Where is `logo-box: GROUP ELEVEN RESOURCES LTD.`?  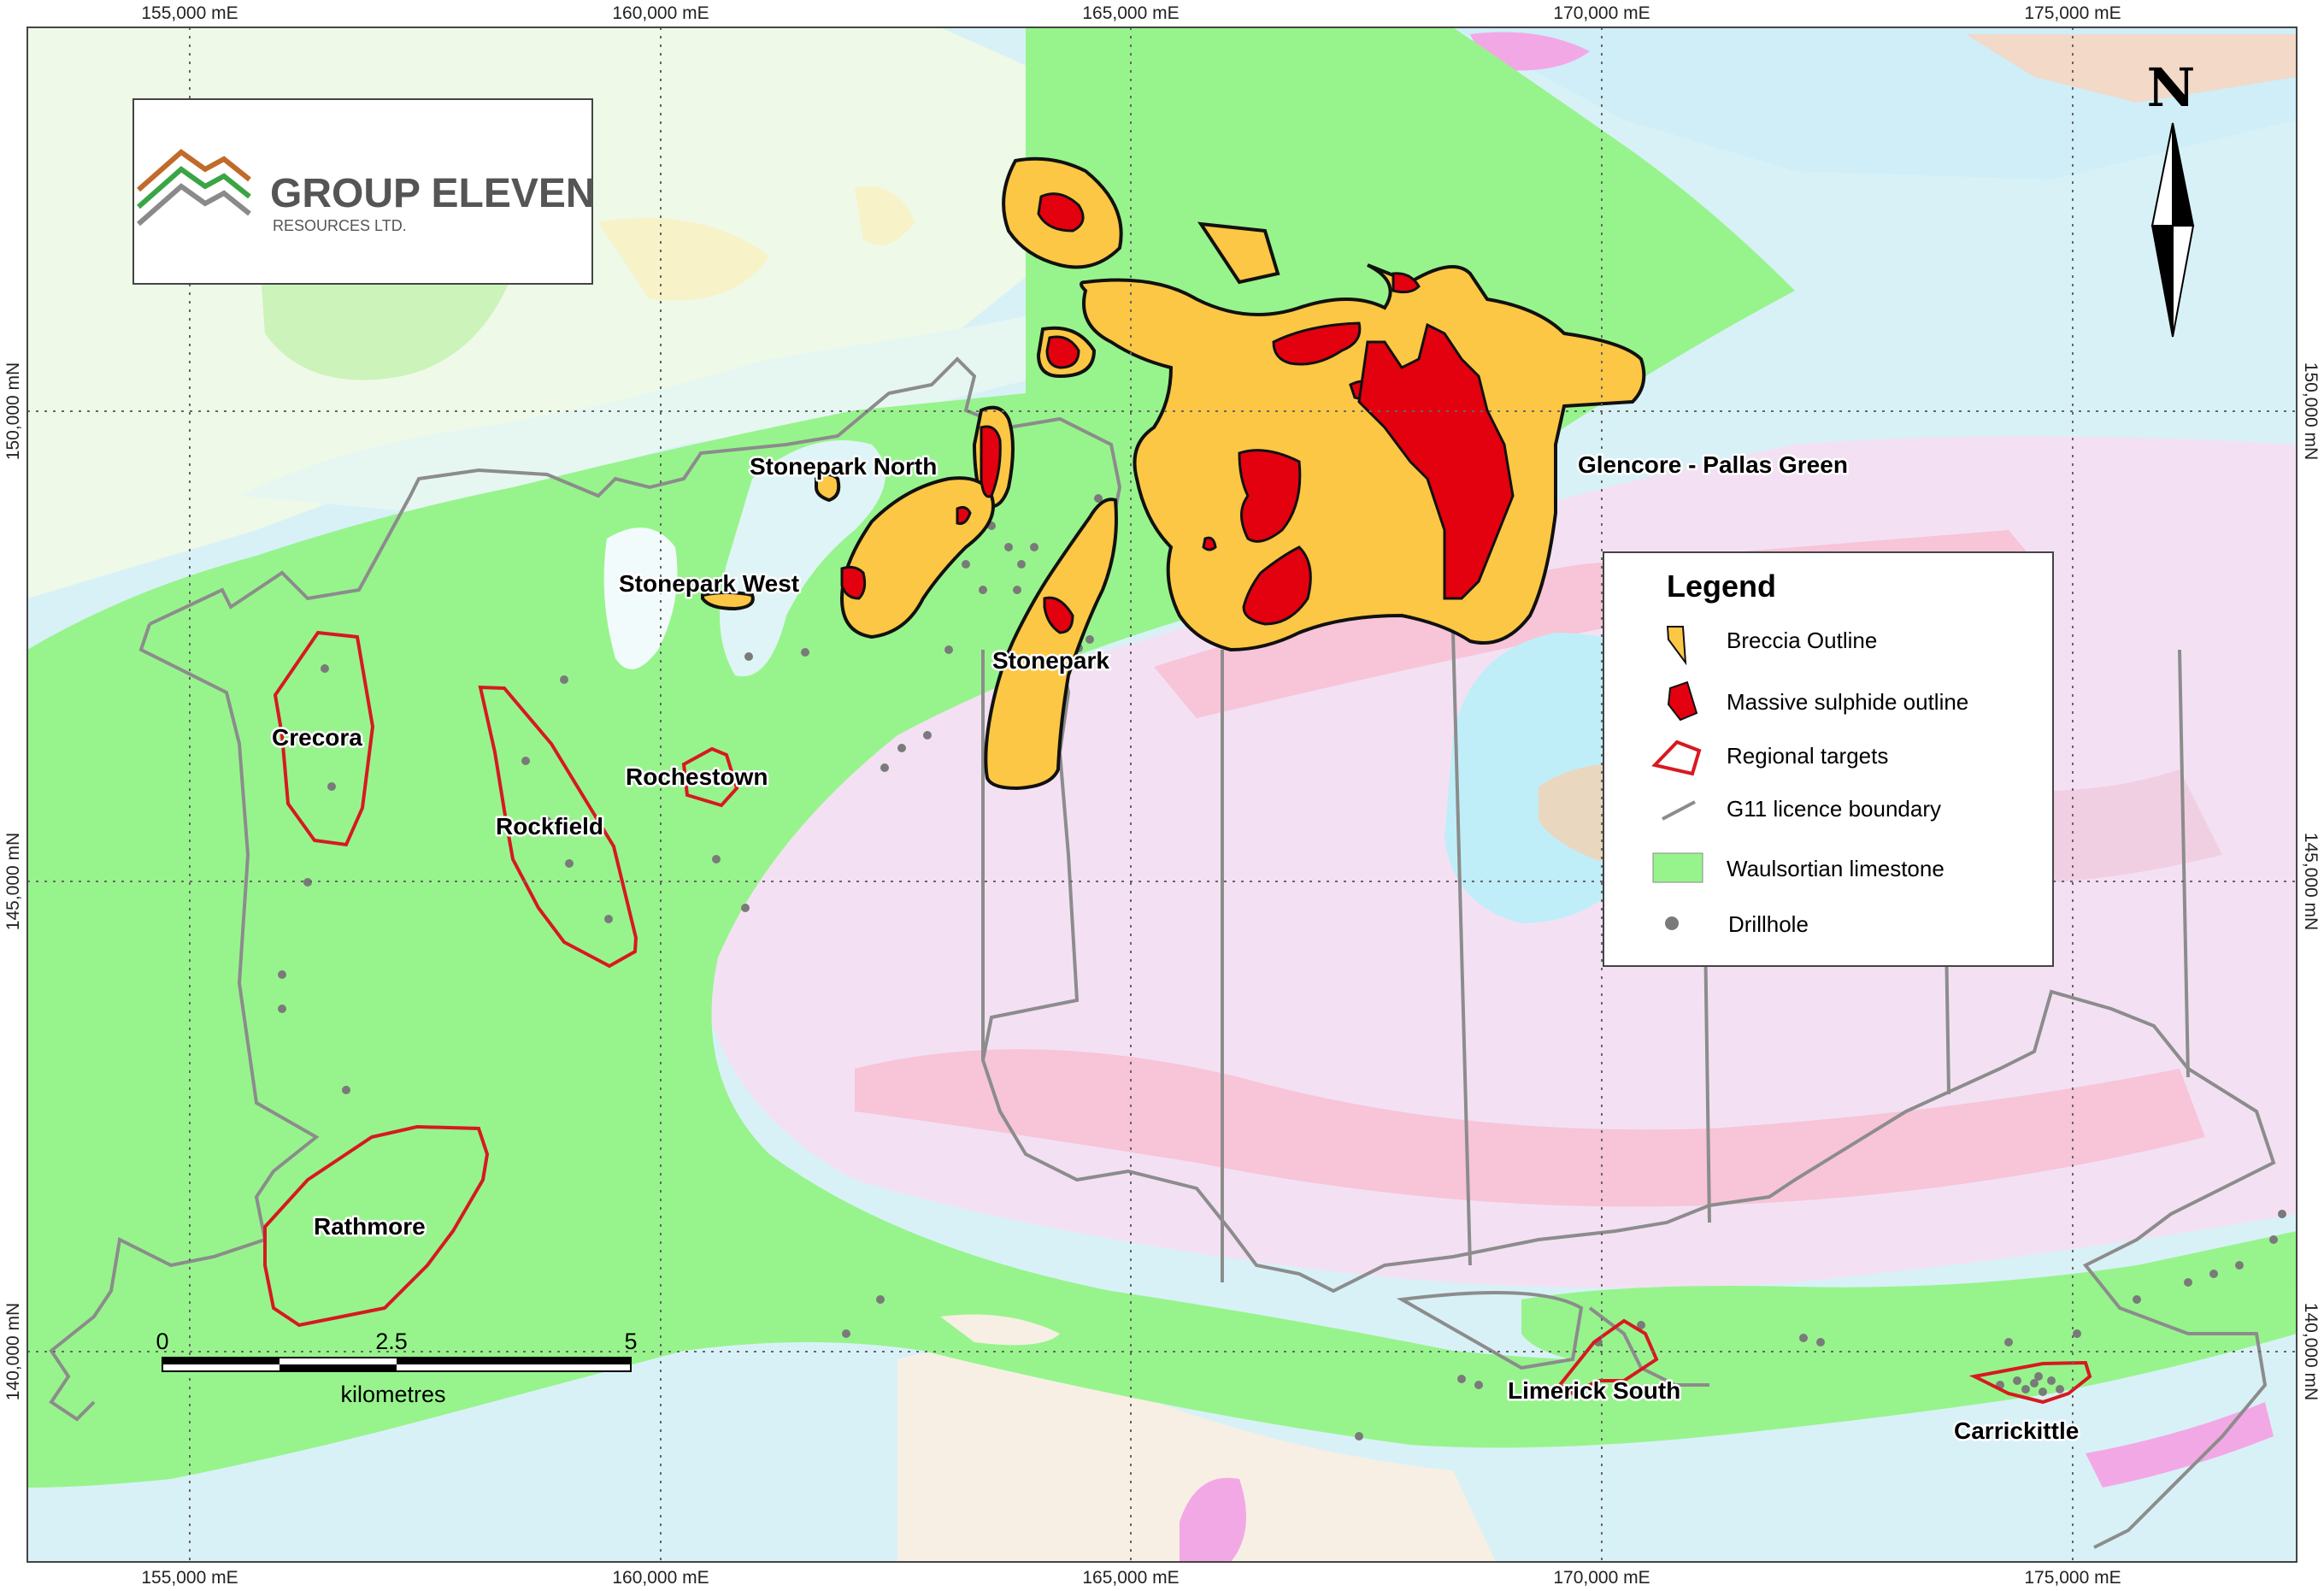
logo-box: GROUP ELEVEN RESOURCES LTD. is located at coordinates (364, 191).